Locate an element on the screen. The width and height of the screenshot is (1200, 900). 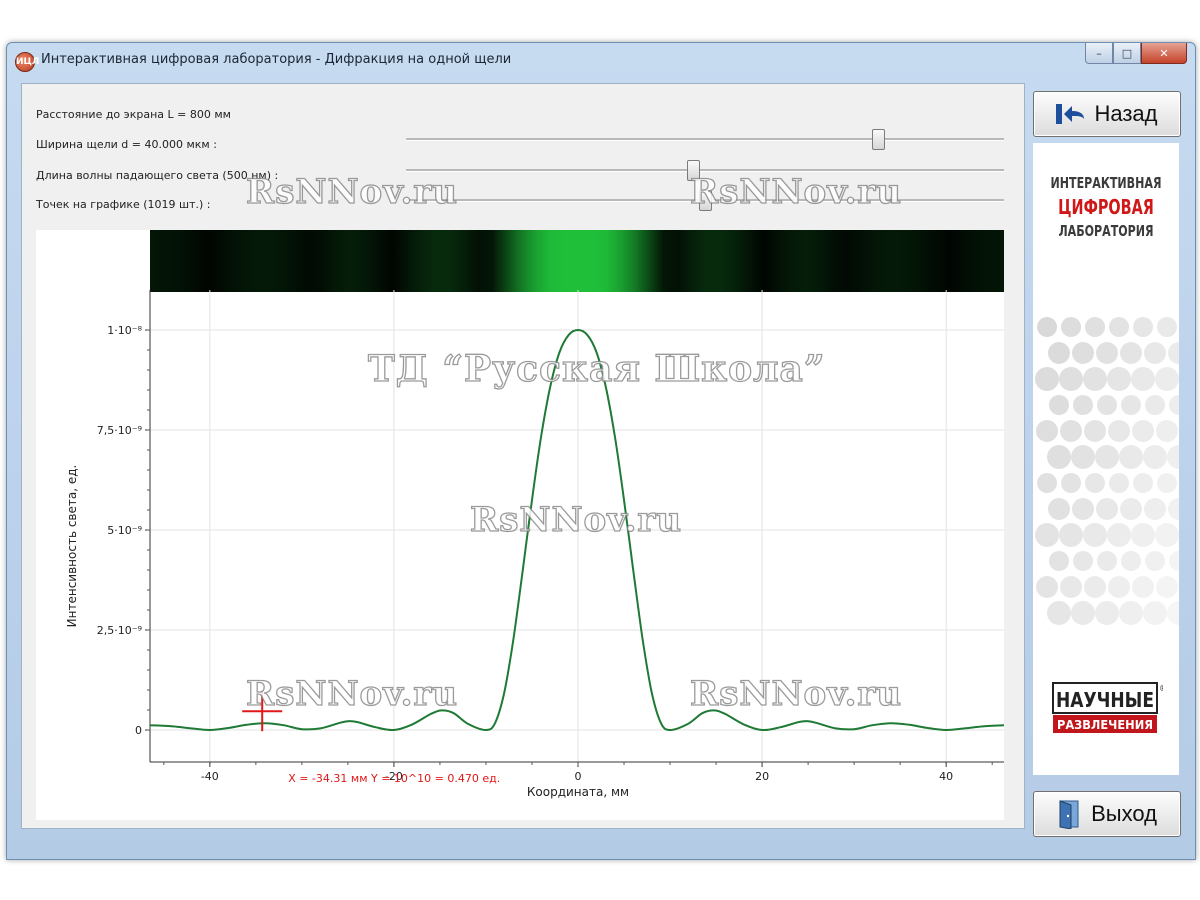
slit-width-label: Ширина щели d = 40.000 мкм : is located at coordinates (126, 144).